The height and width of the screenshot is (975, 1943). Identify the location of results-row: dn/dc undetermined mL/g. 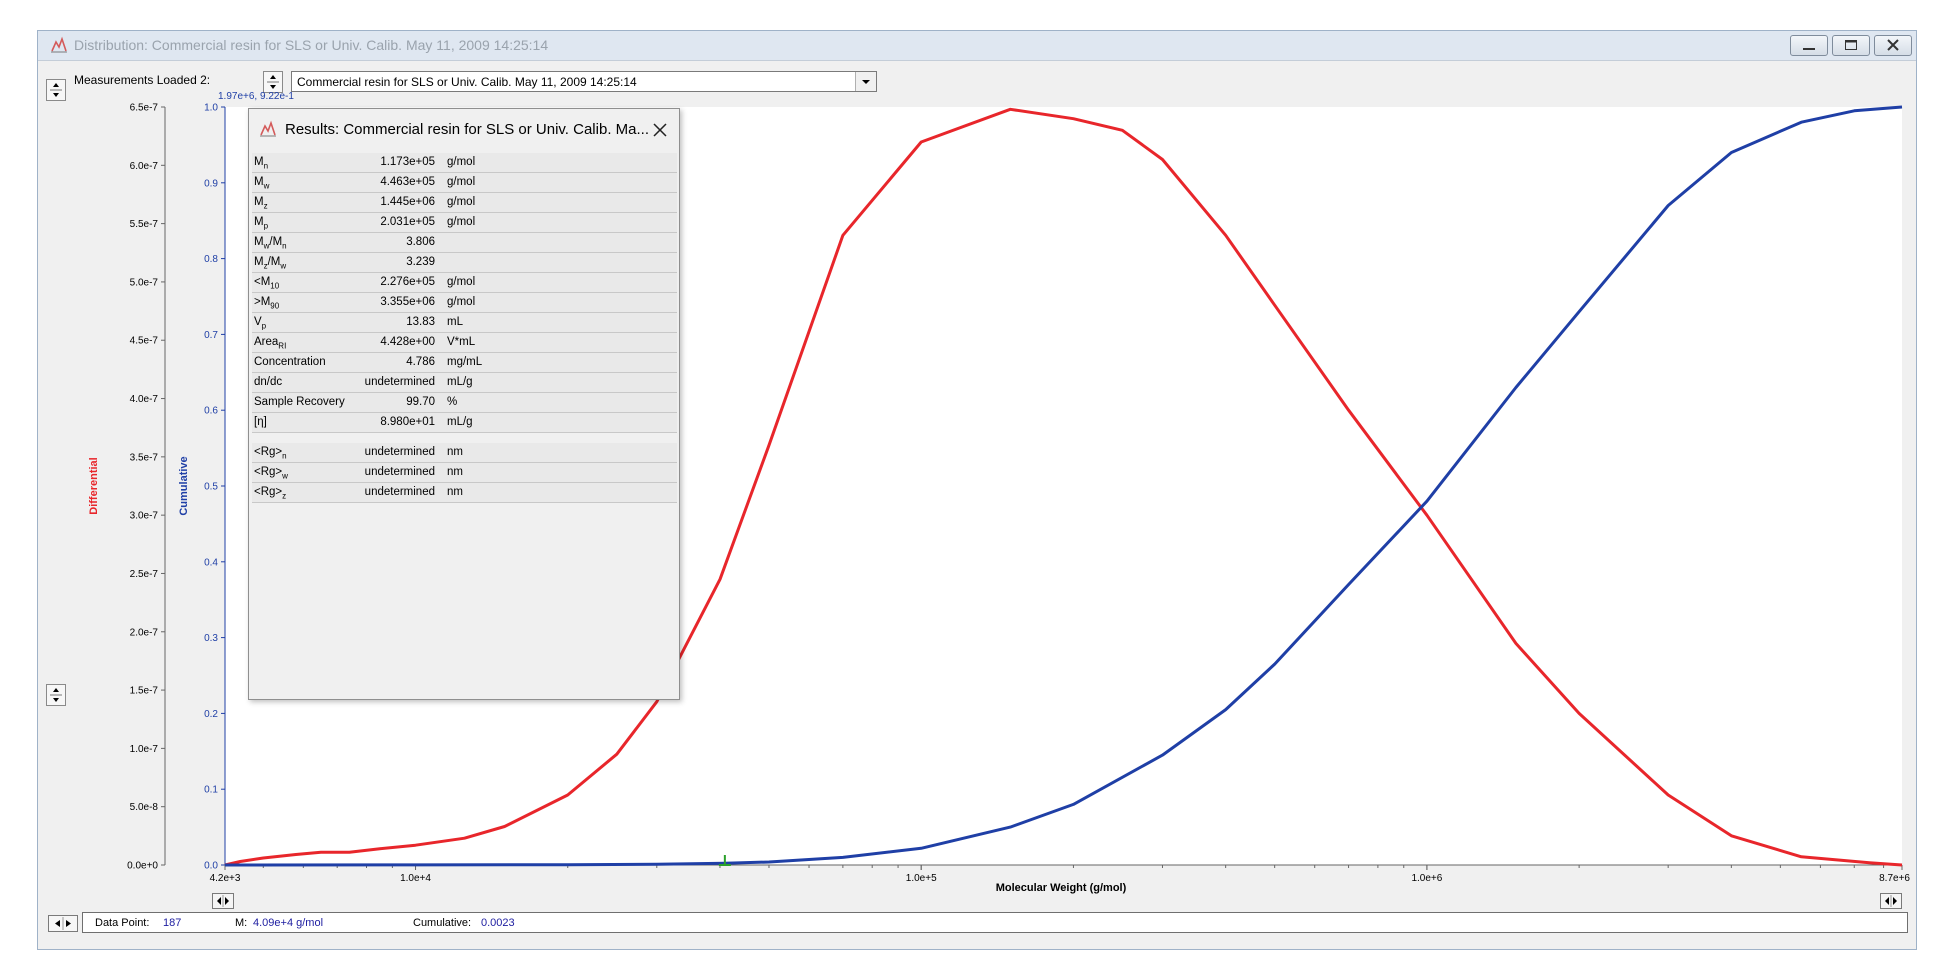
(464, 383).